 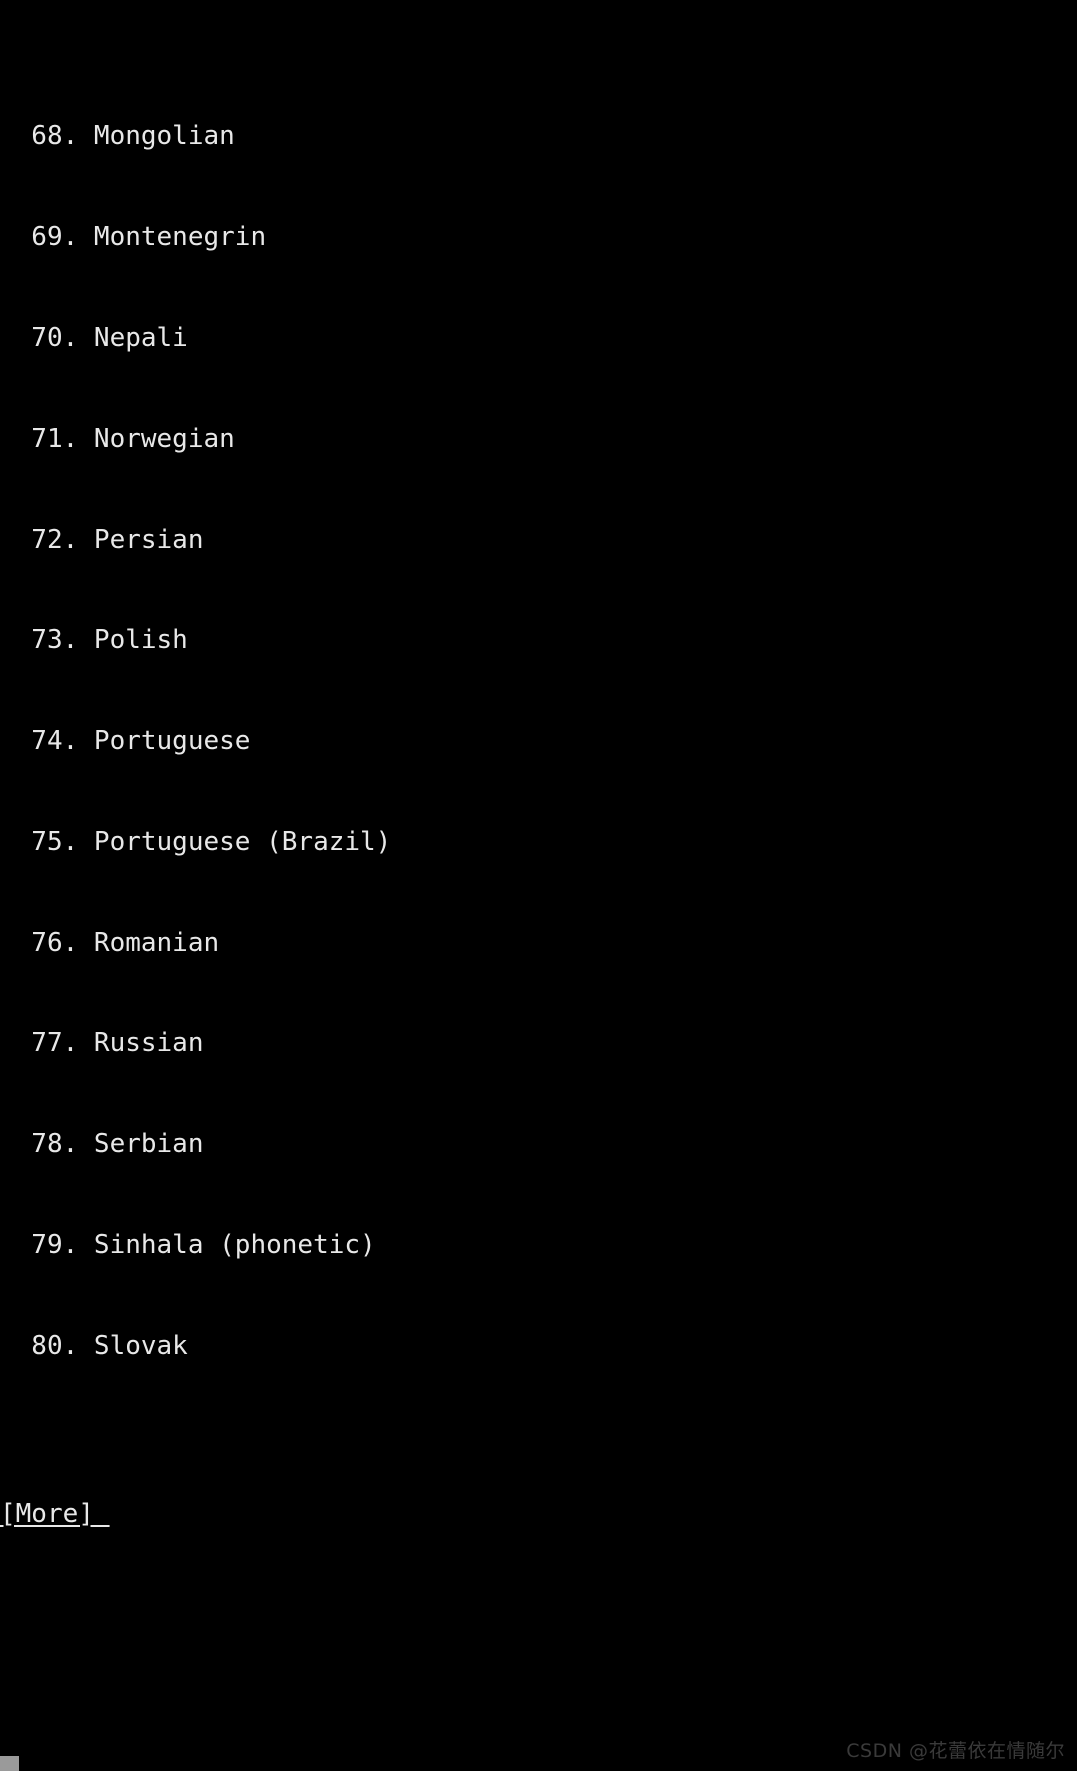 I want to click on list-item: 79. Sinhala (phonetic), so click(x=188, y=1244).